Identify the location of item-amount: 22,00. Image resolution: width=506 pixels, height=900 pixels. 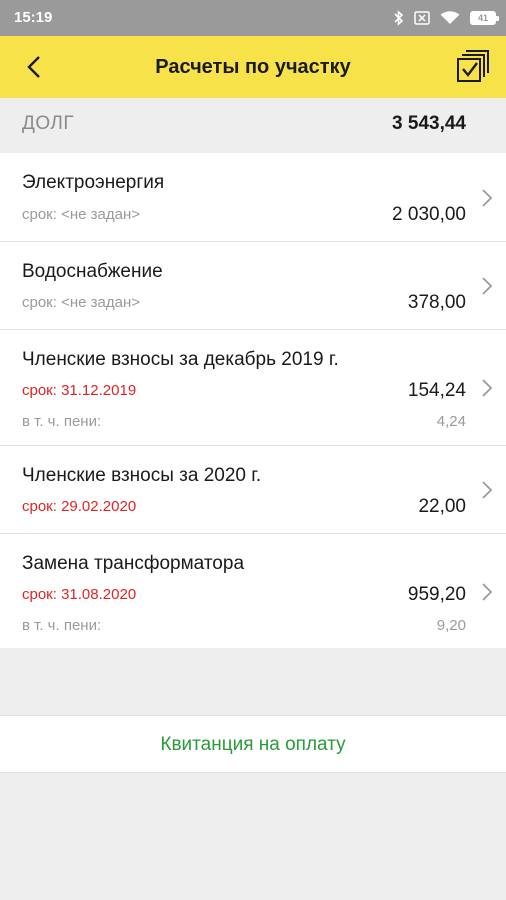
(442, 506).